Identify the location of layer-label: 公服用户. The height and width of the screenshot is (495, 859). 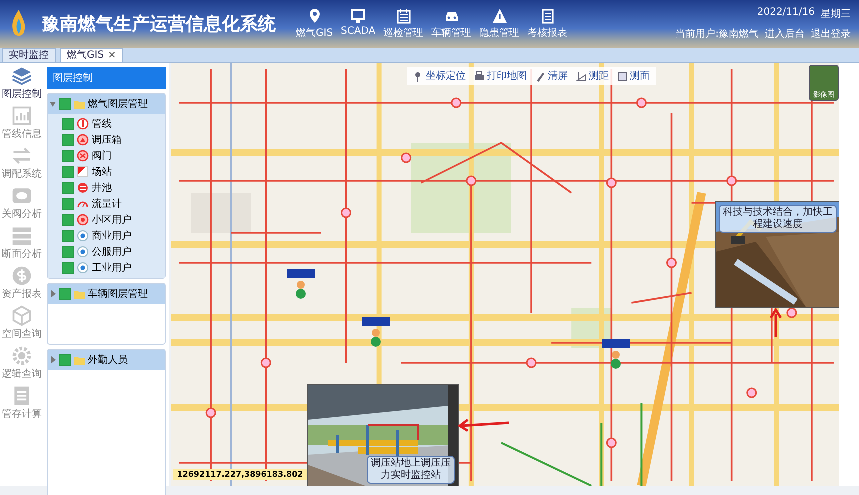
(112, 252).